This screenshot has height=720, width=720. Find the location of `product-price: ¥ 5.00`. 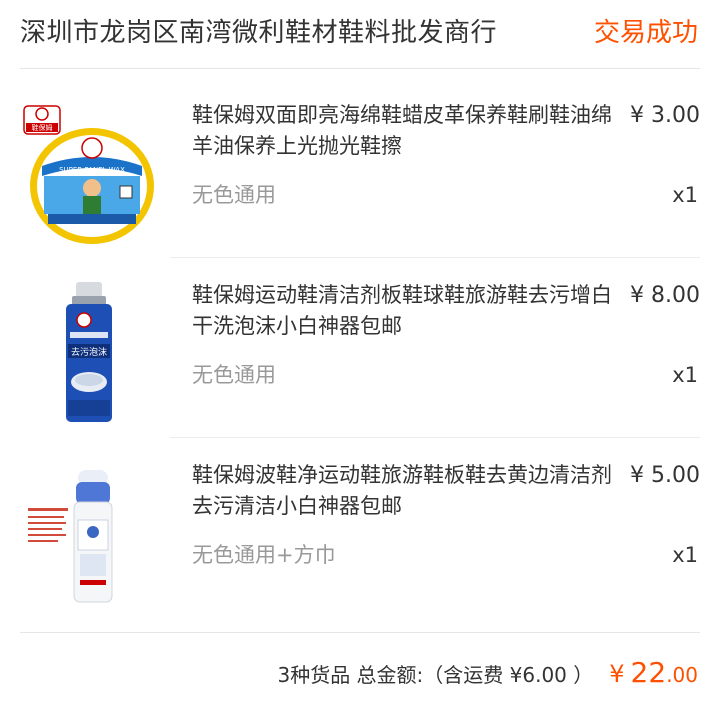

product-price: ¥ 5.00 is located at coordinates (665, 475).